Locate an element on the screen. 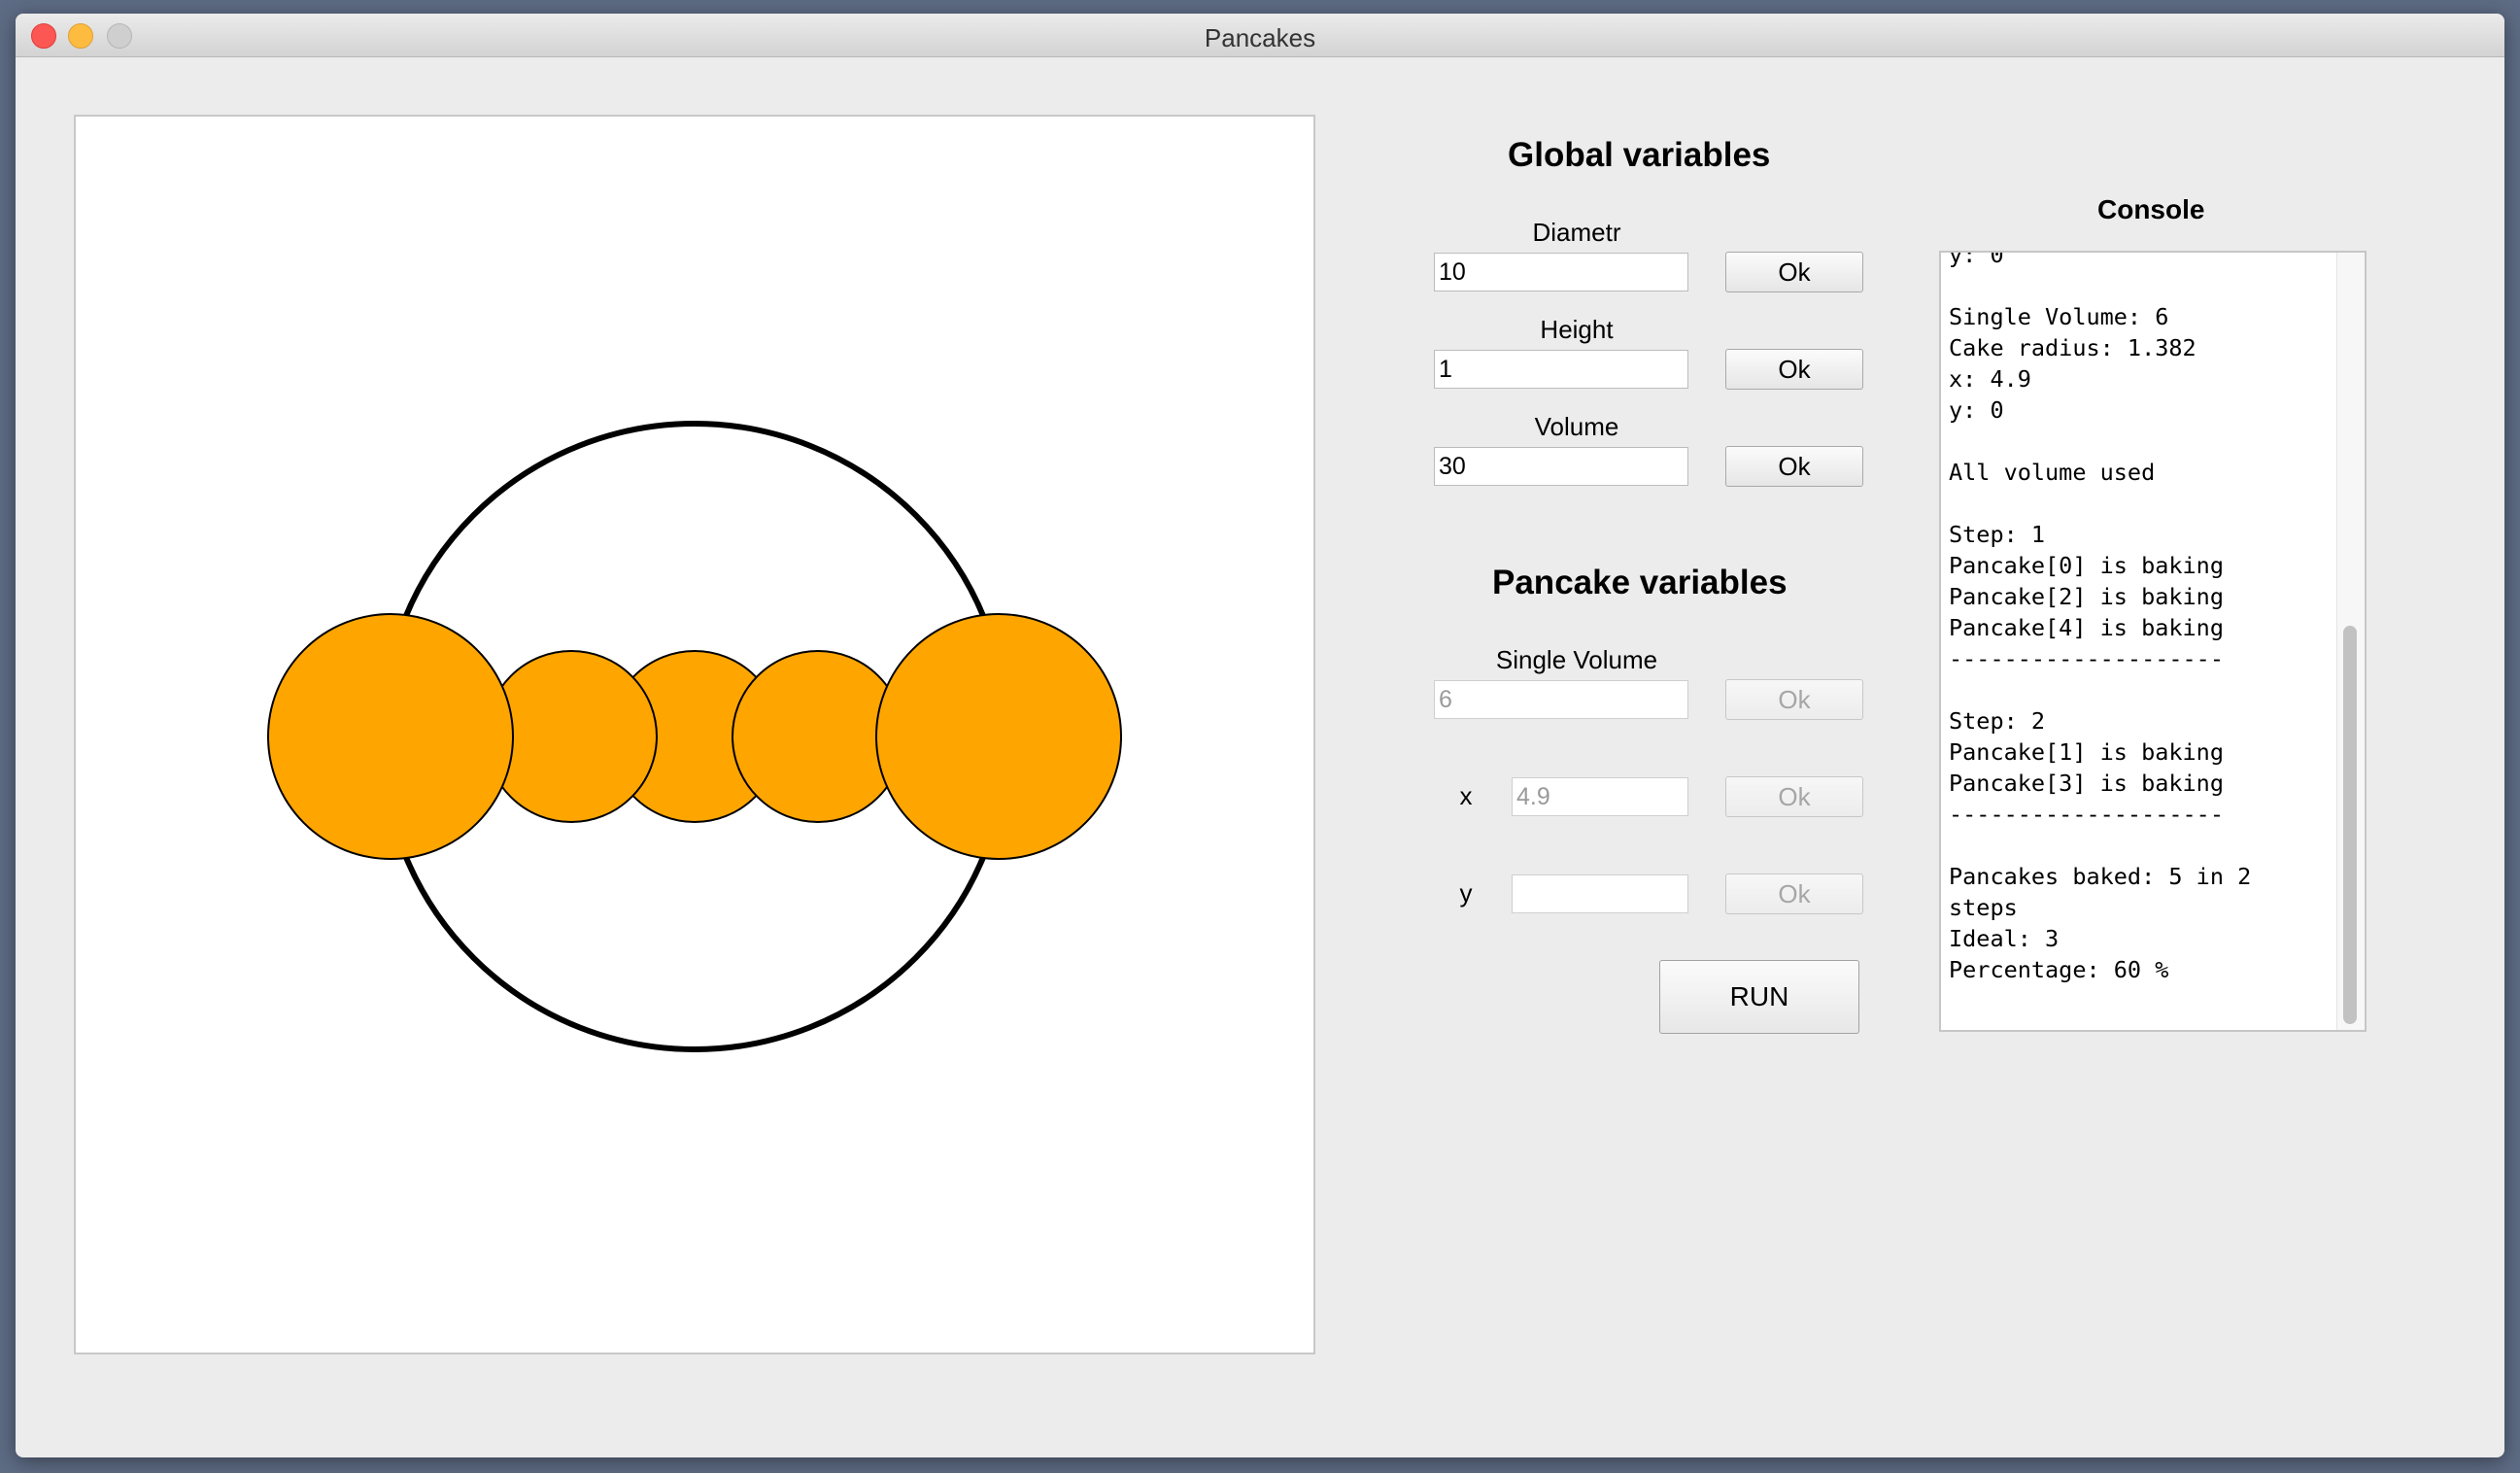 The height and width of the screenshot is (1473, 2520). pancake-drawing is located at coordinates (694, 736).